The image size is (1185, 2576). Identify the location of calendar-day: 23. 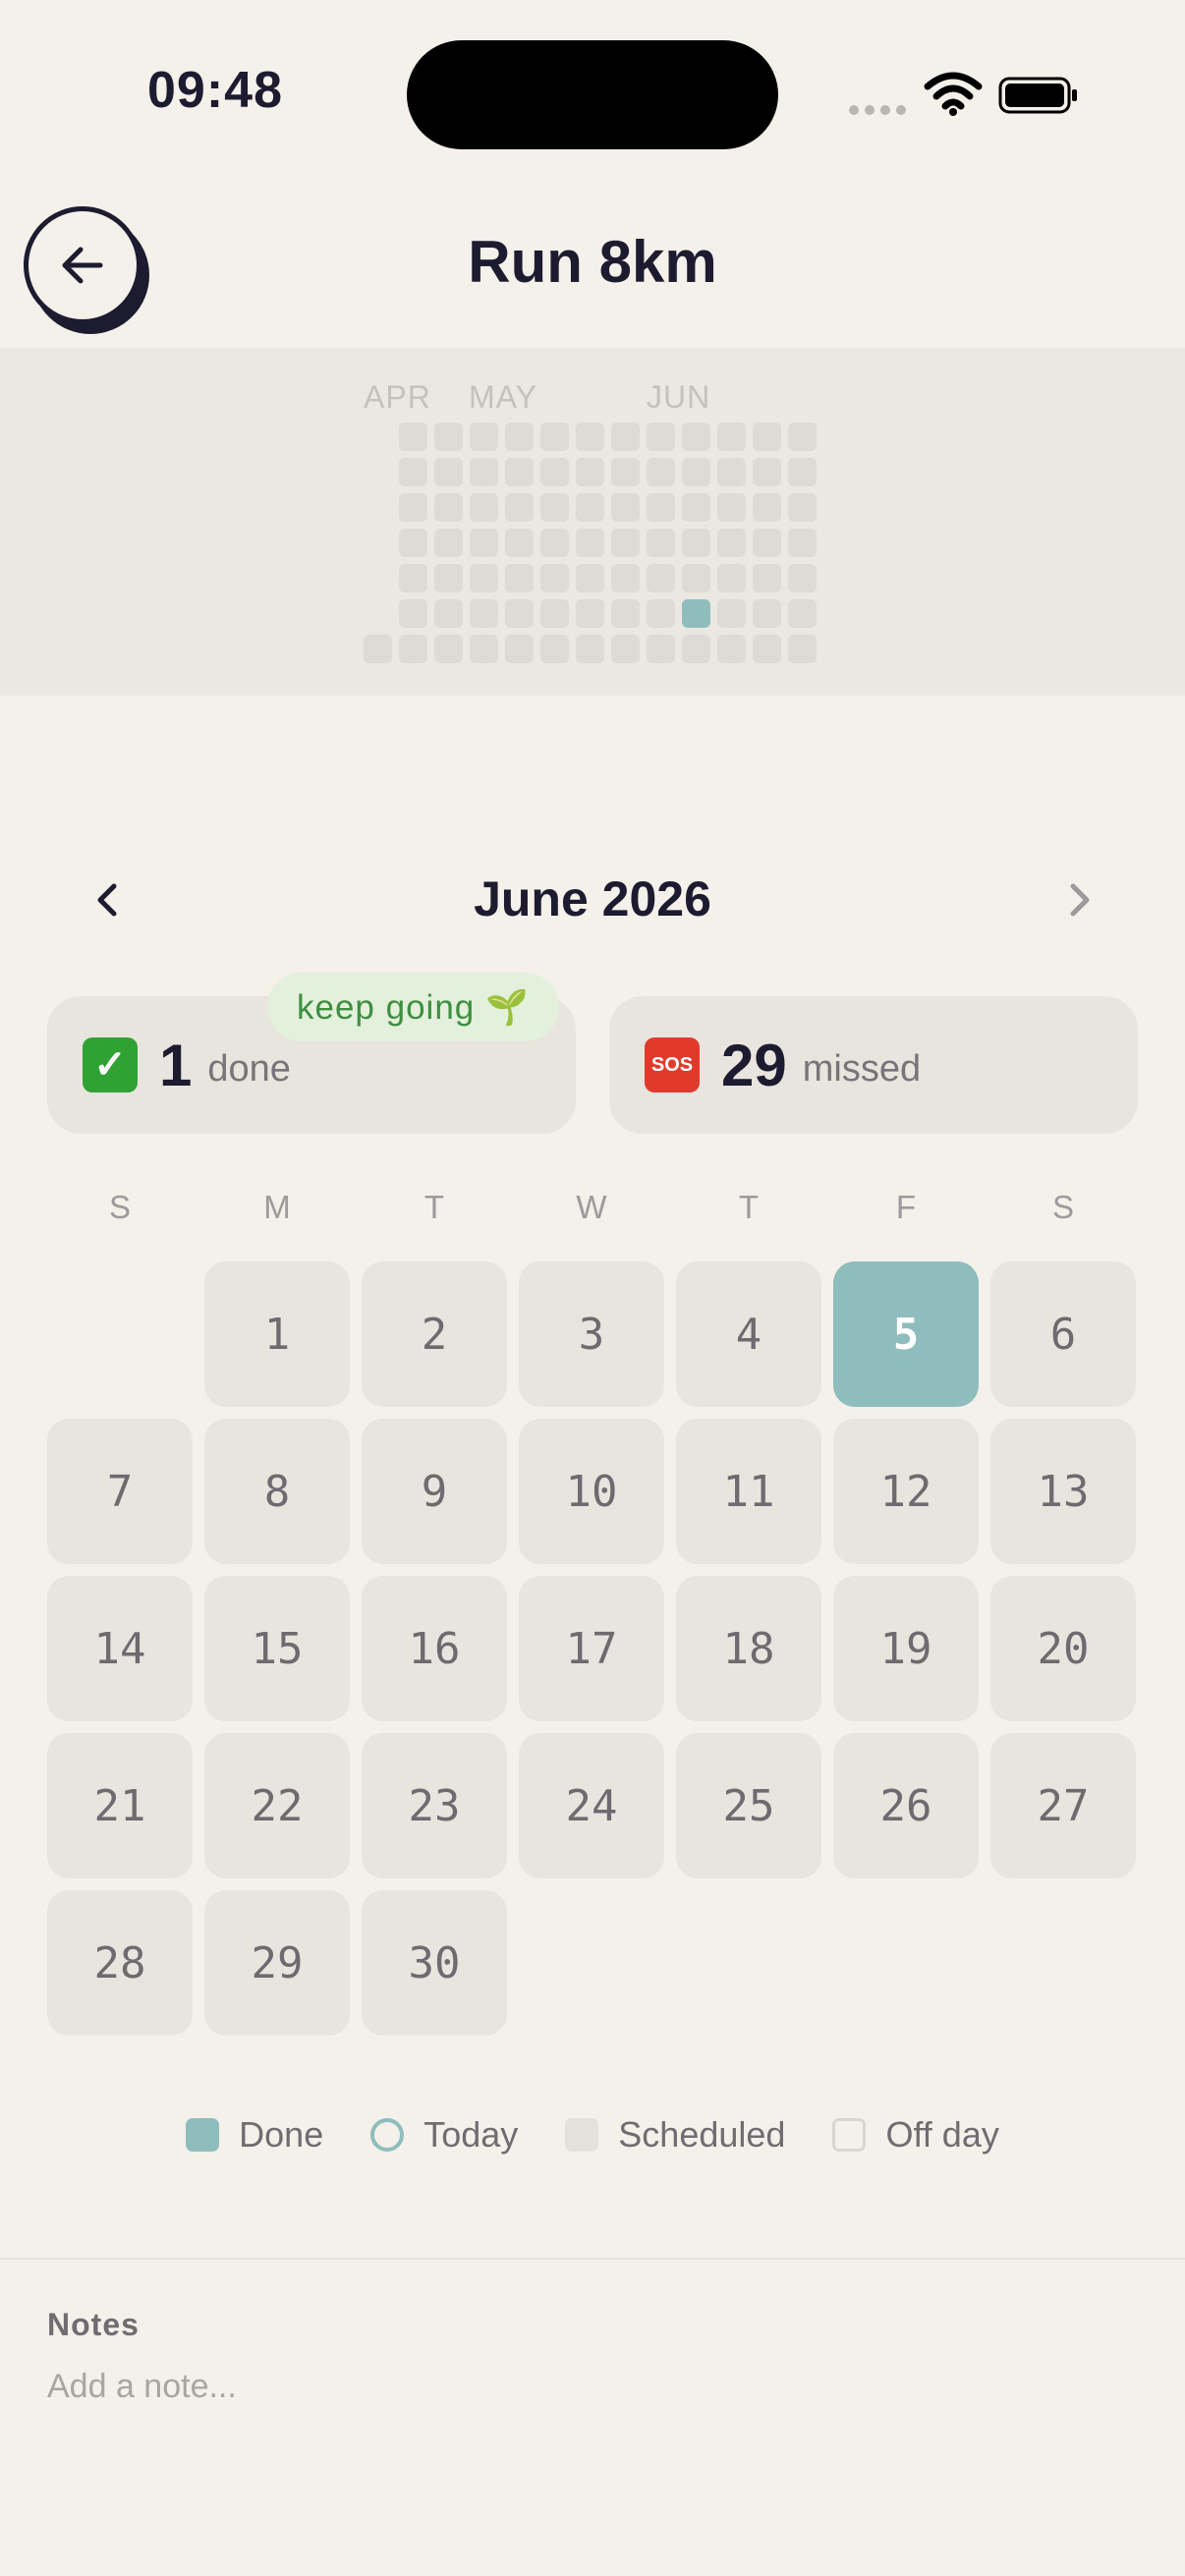
(435, 1805).